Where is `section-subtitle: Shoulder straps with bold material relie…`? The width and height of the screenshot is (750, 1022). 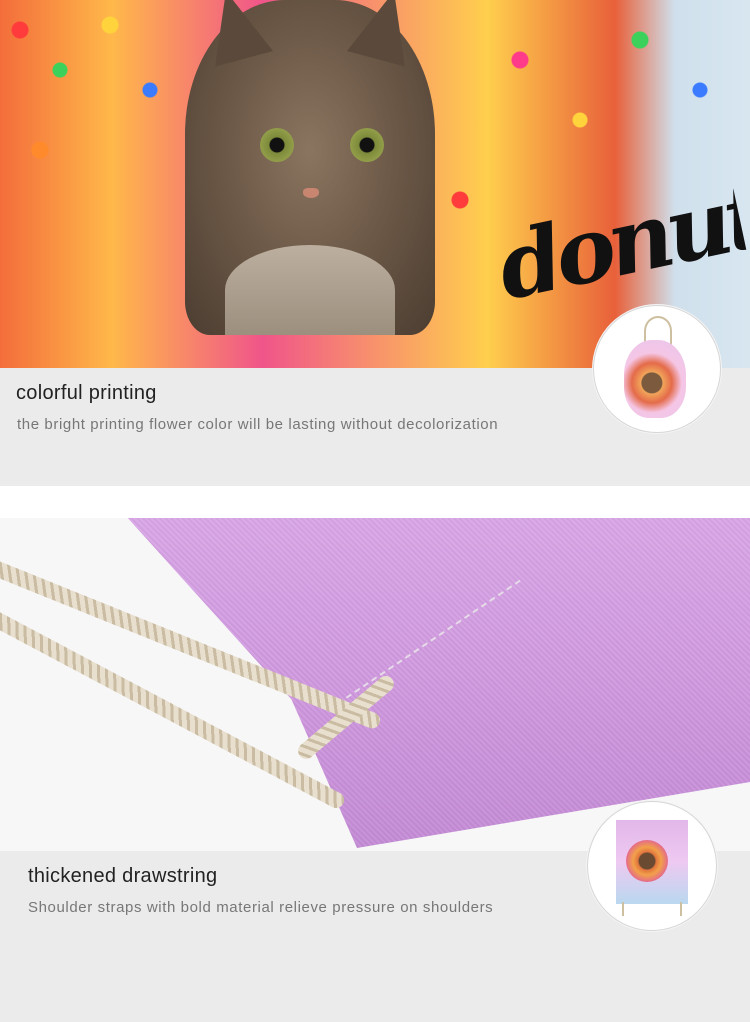
section-subtitle: Shoulder straps with bold material relie… is located at coordinates (261, 907).